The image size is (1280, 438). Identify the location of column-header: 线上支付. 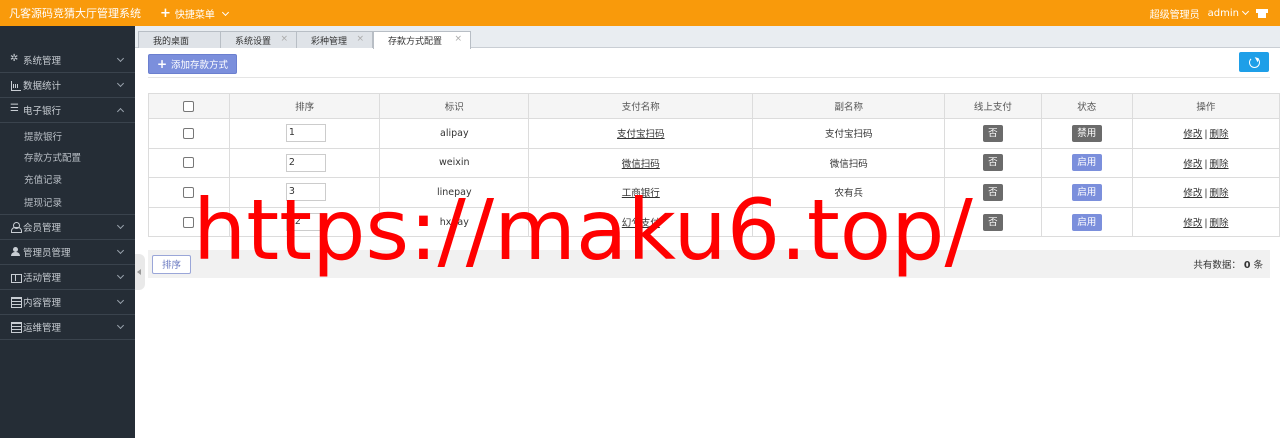
(993, 106).